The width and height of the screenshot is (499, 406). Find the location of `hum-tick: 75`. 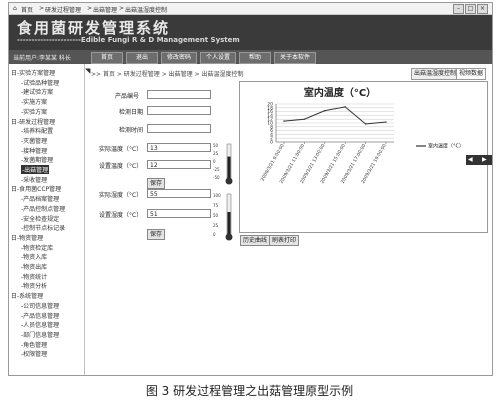

hum-tick: 75 is located at coordinates (216, 205).